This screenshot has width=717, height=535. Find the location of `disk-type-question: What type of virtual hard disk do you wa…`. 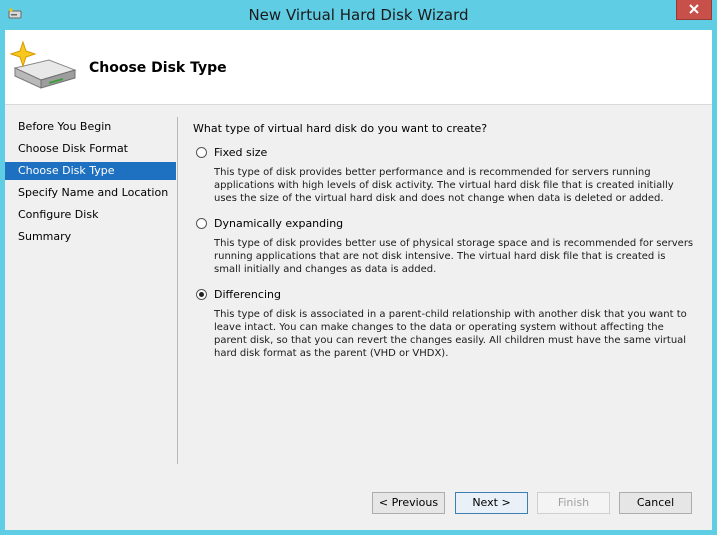

disk-type-question: What type of virtual hard disk do you wa… is located at coordinates (340, 128).